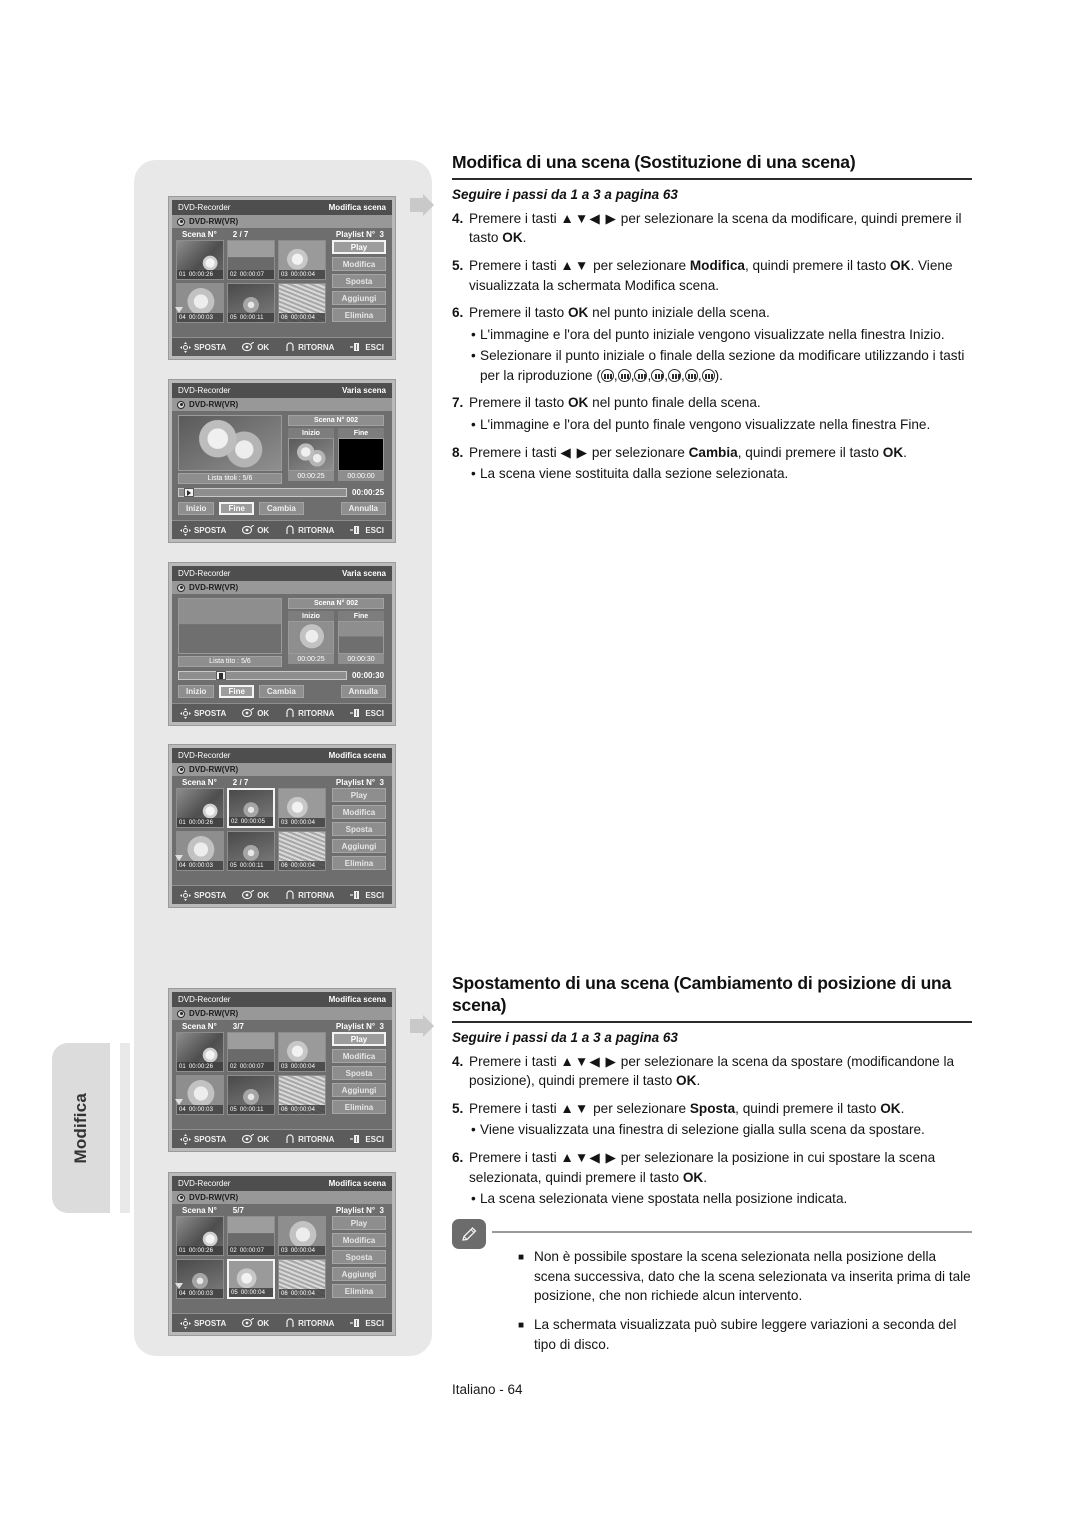 The image size is (1080, 1534). Describe the element at coordinates (363, 573) in the screenshot. I see `osd-screen-title: Varia scena` at that location.